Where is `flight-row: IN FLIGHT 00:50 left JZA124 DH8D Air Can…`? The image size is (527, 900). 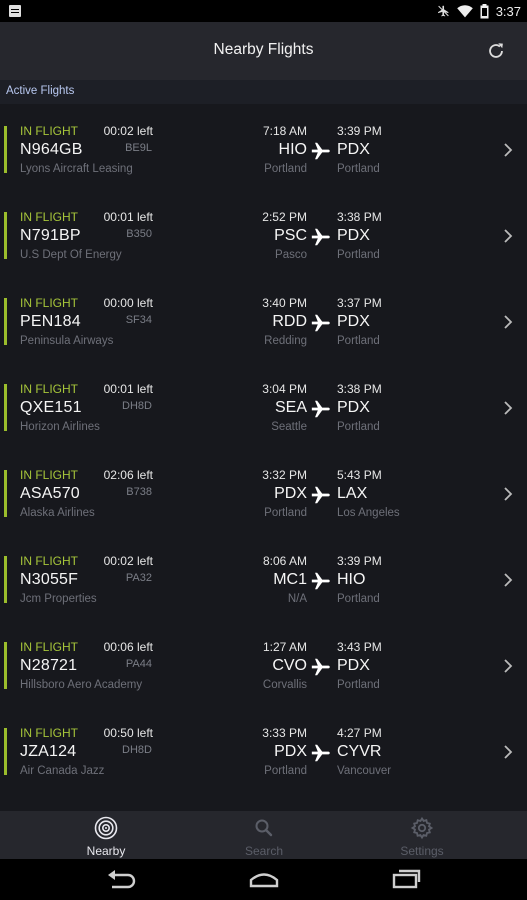 flight-row: IN FLIGHT 00:50 left JZA124 DH8D Air Can… is located at coordinates (263, 749).